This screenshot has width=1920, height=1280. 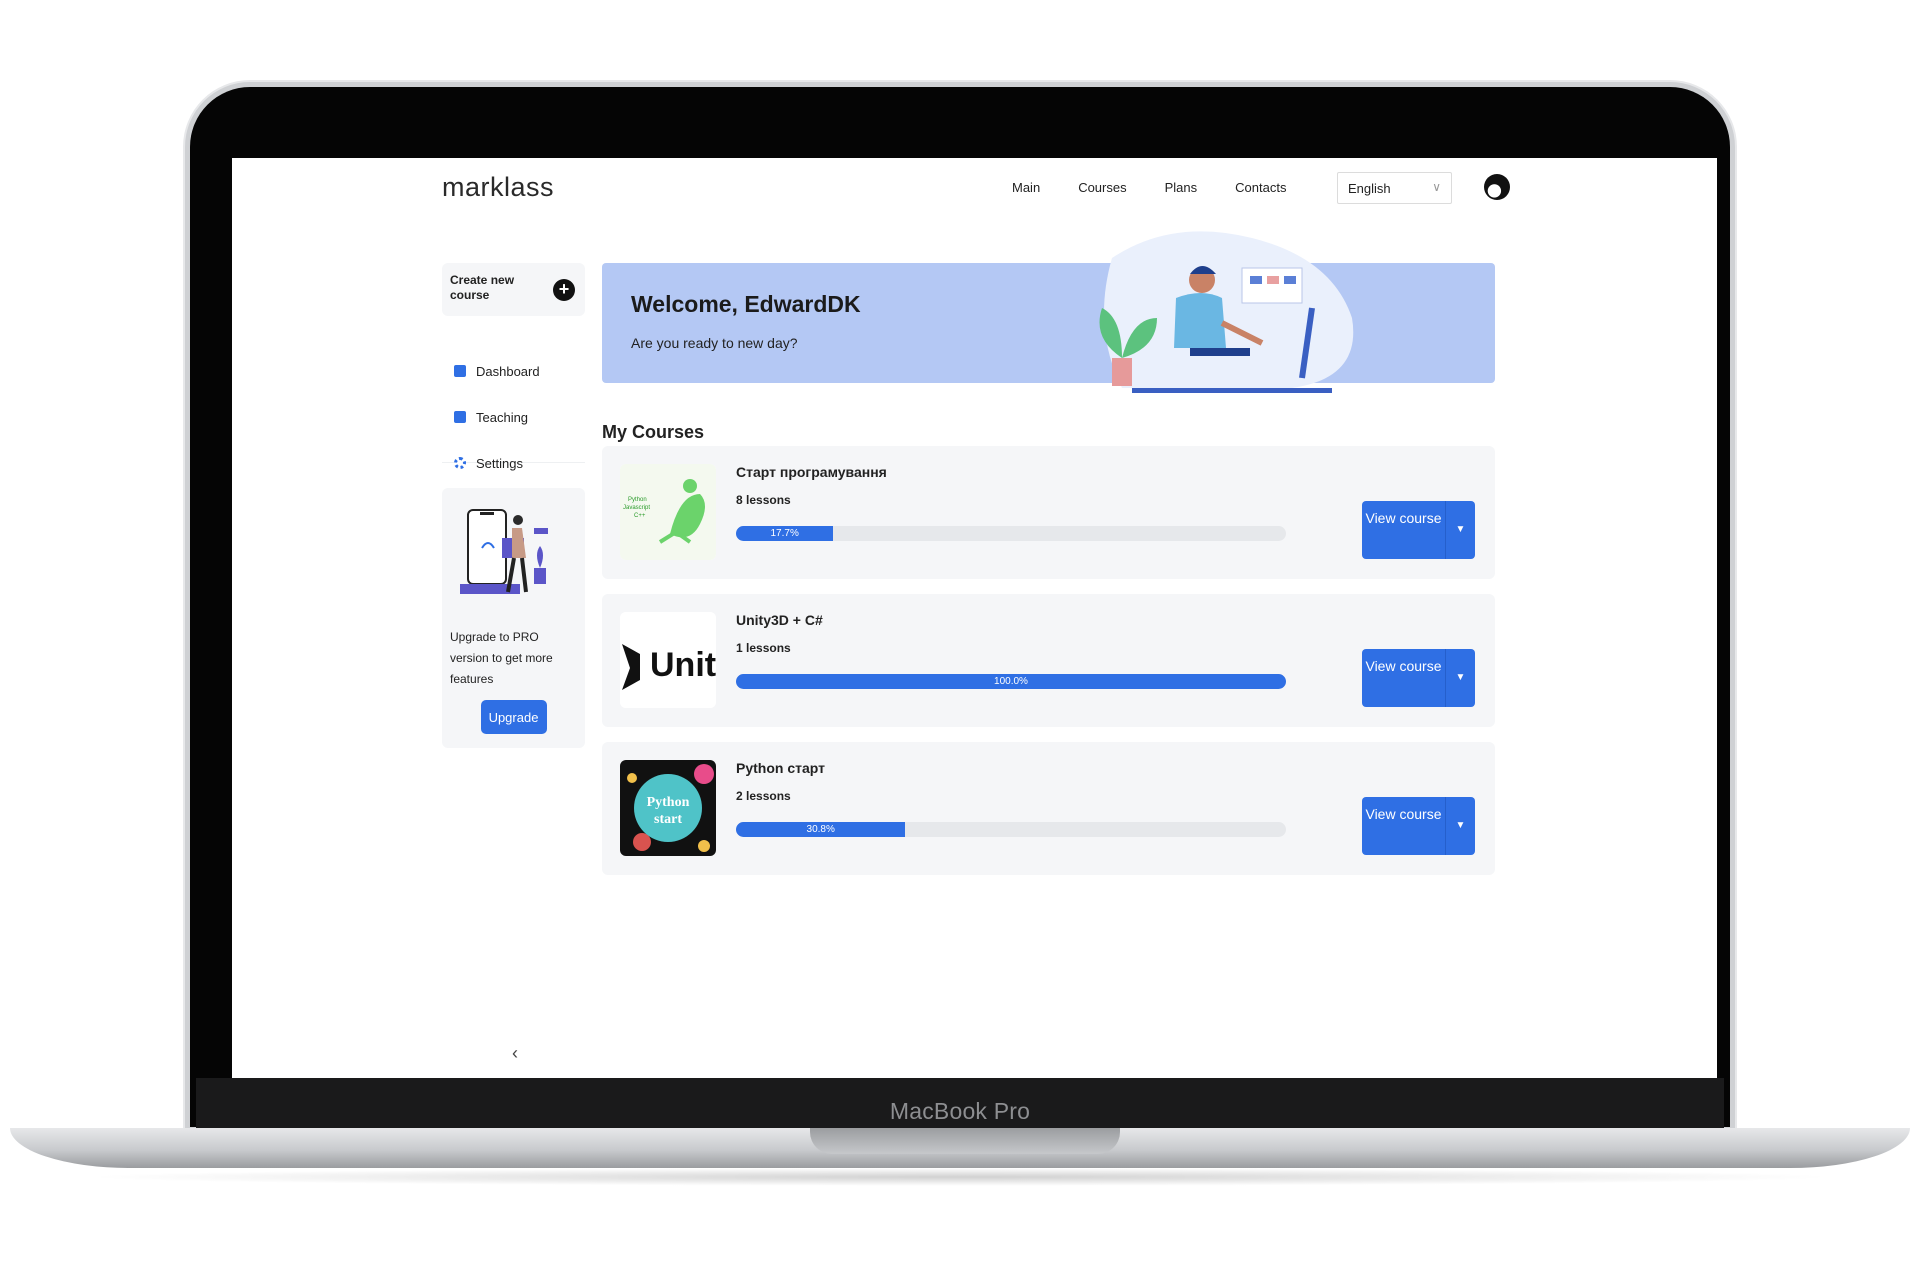 What do you see at coordinates (714, 343) in the screenshot?
I see `welcome-subtitle: Are you ready to new day?` at bounding box center [714, 343].